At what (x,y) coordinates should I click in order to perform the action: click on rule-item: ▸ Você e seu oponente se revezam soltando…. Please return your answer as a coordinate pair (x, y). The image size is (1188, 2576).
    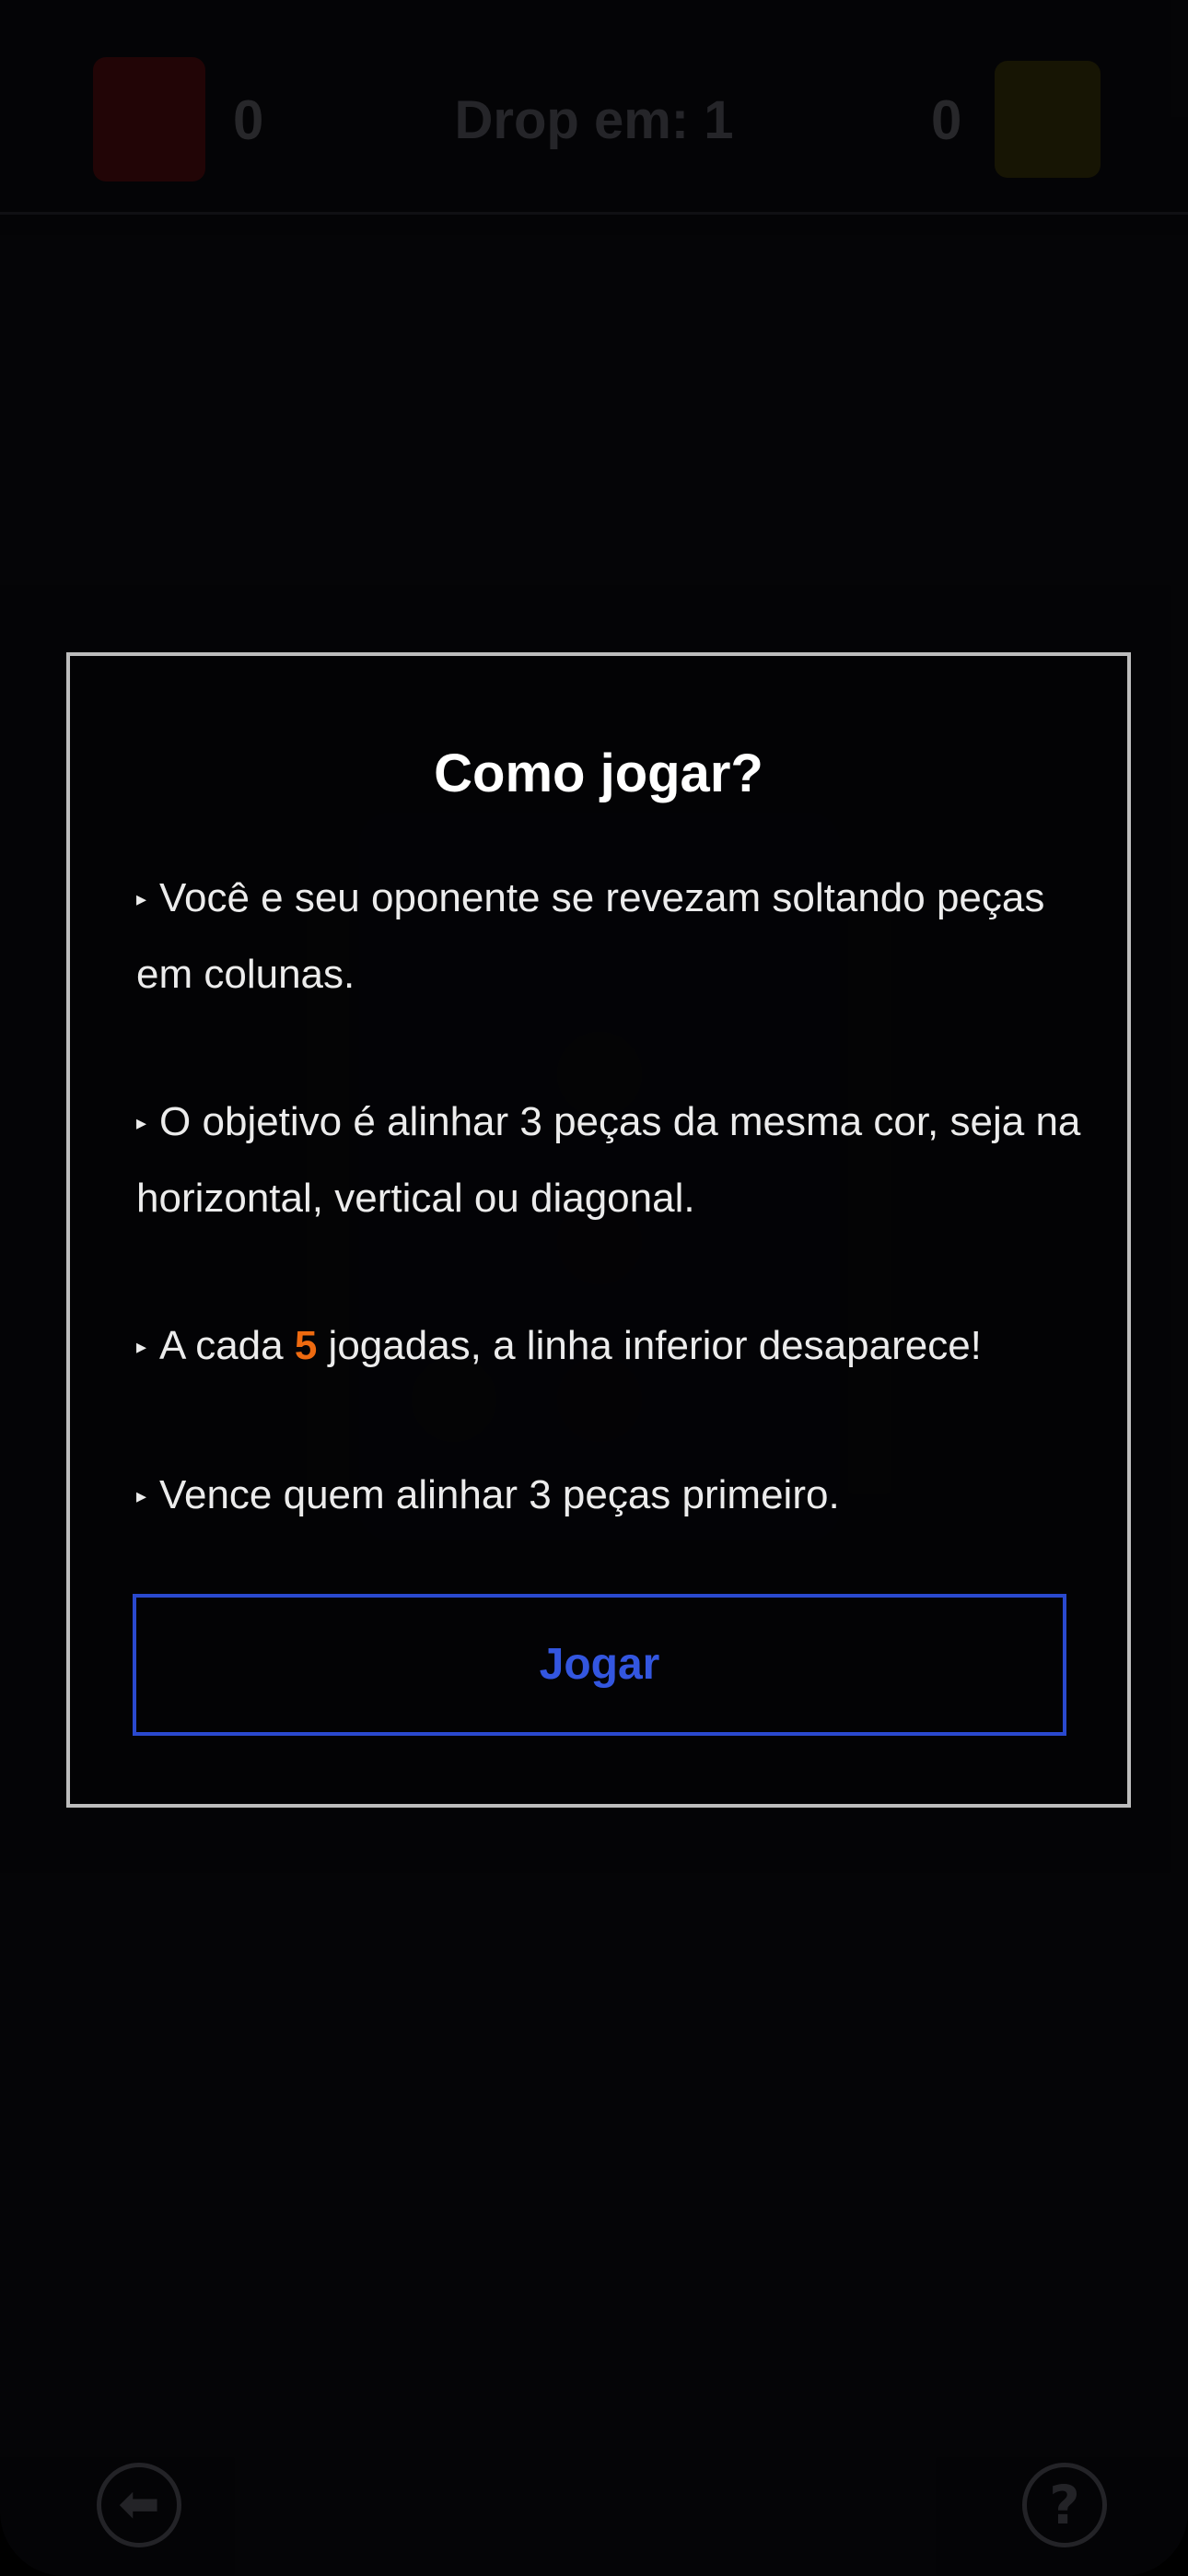
    Looking at the image, I should click on (615, 937).